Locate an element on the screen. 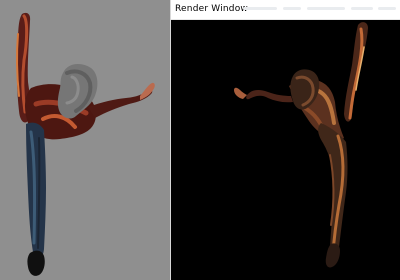 The height and width of the screenshot is (280, 400). render-window-title: Render Window is located at coordinates (211, 9).